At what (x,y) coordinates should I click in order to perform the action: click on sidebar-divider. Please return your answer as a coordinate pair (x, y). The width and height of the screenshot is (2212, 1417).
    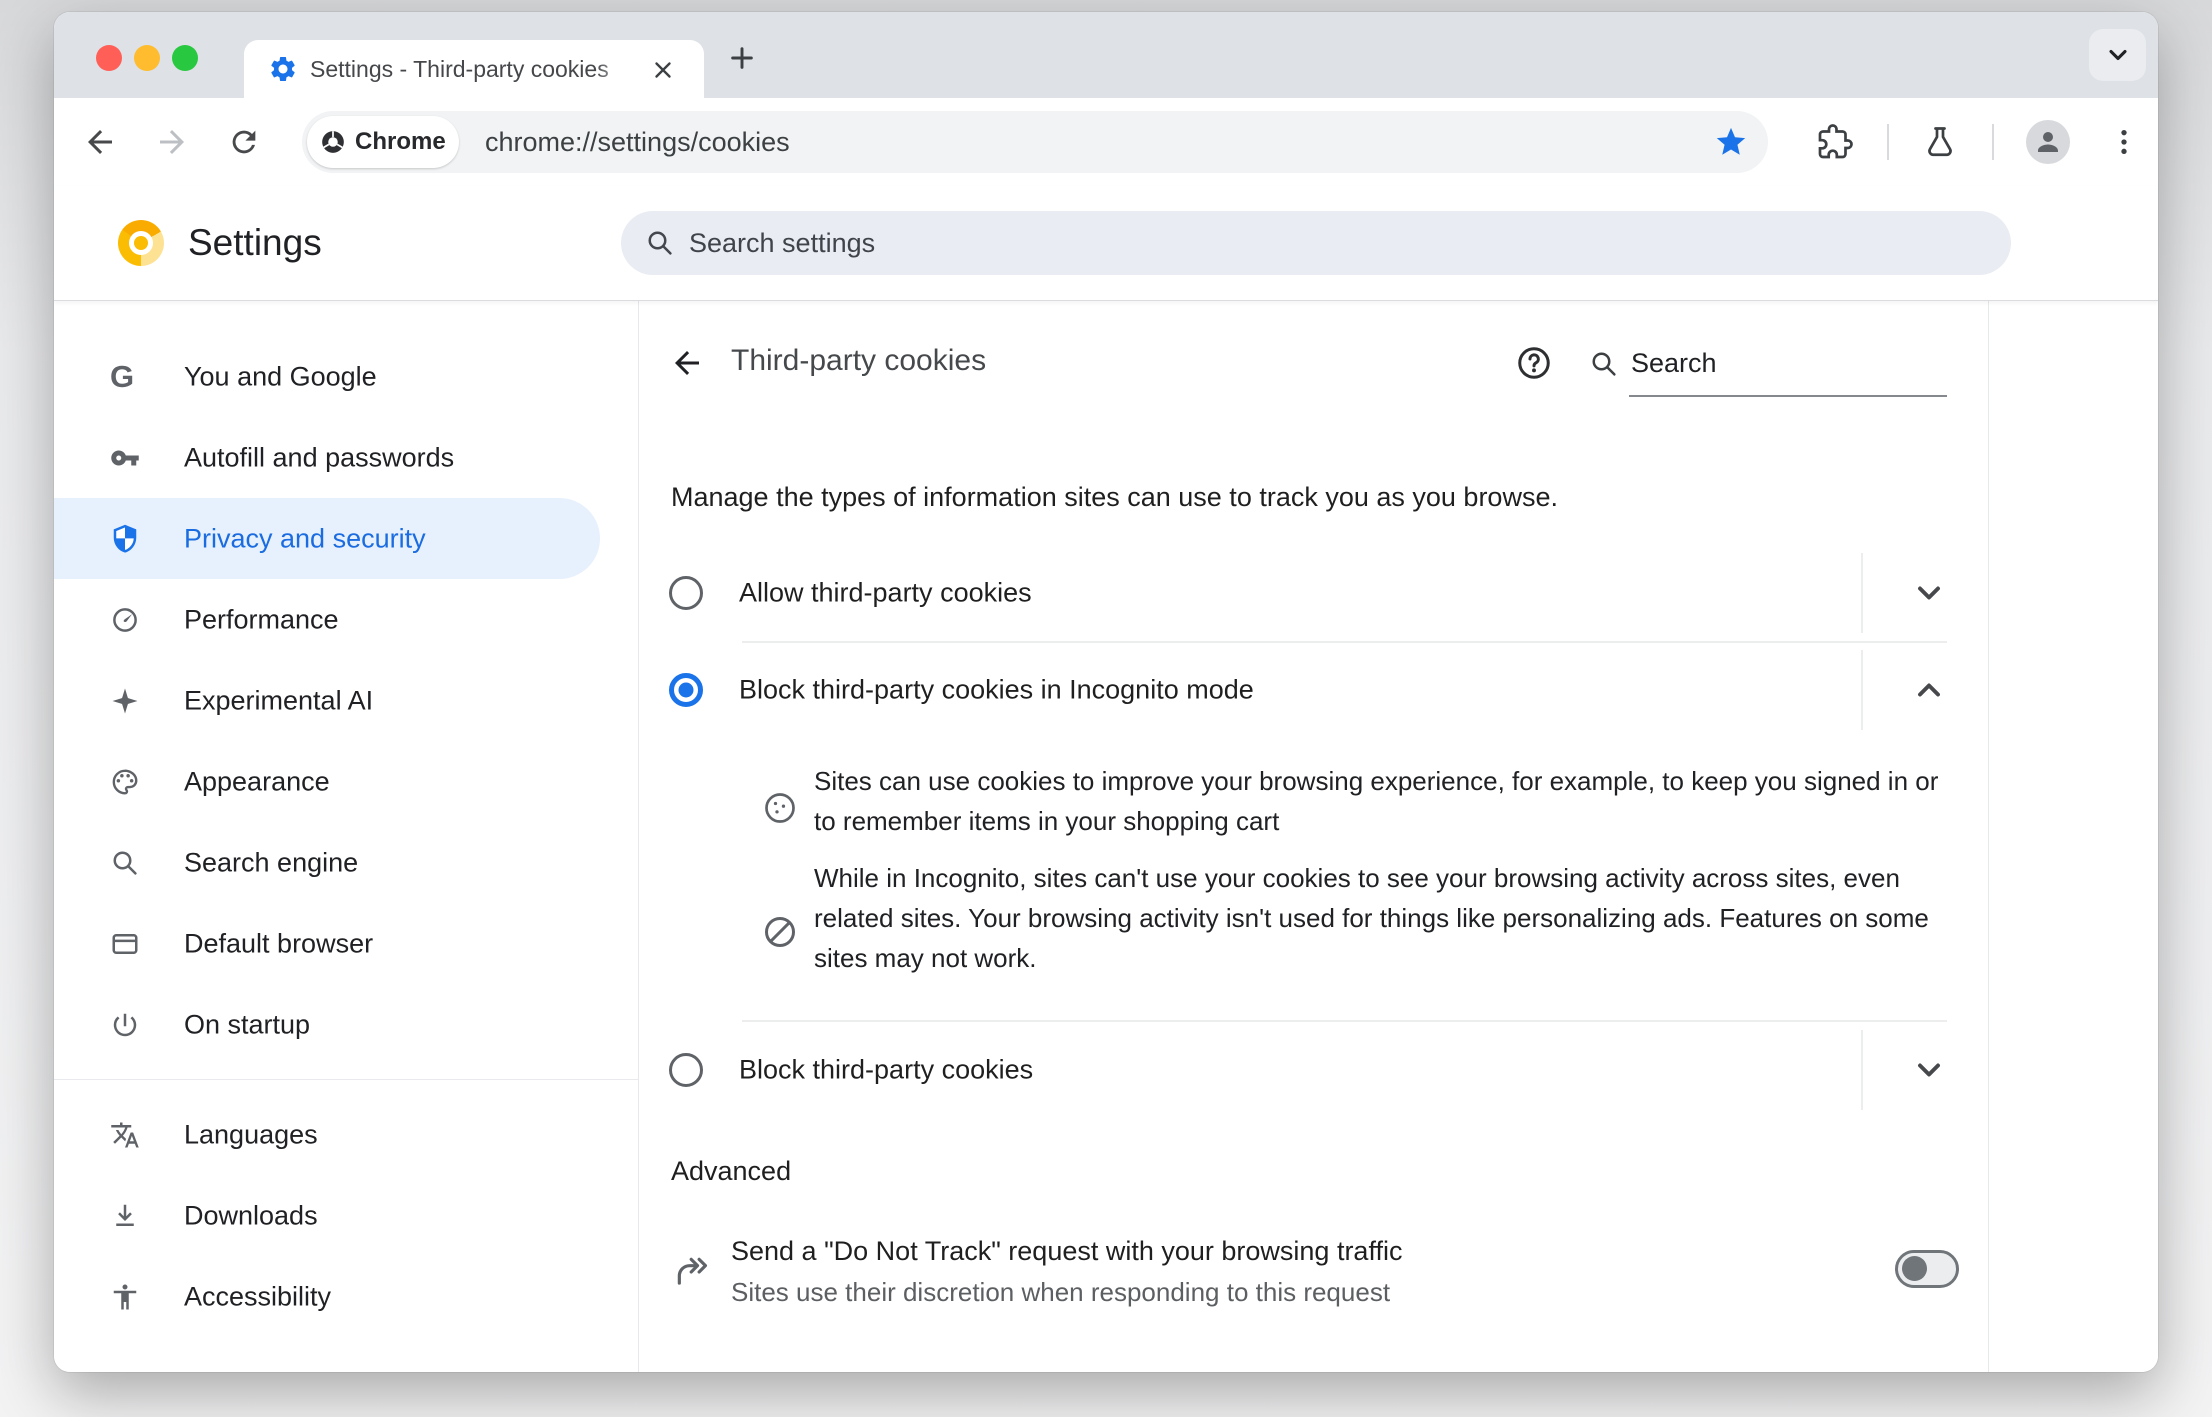
    Looking at the image, I should click on (346, 1079).